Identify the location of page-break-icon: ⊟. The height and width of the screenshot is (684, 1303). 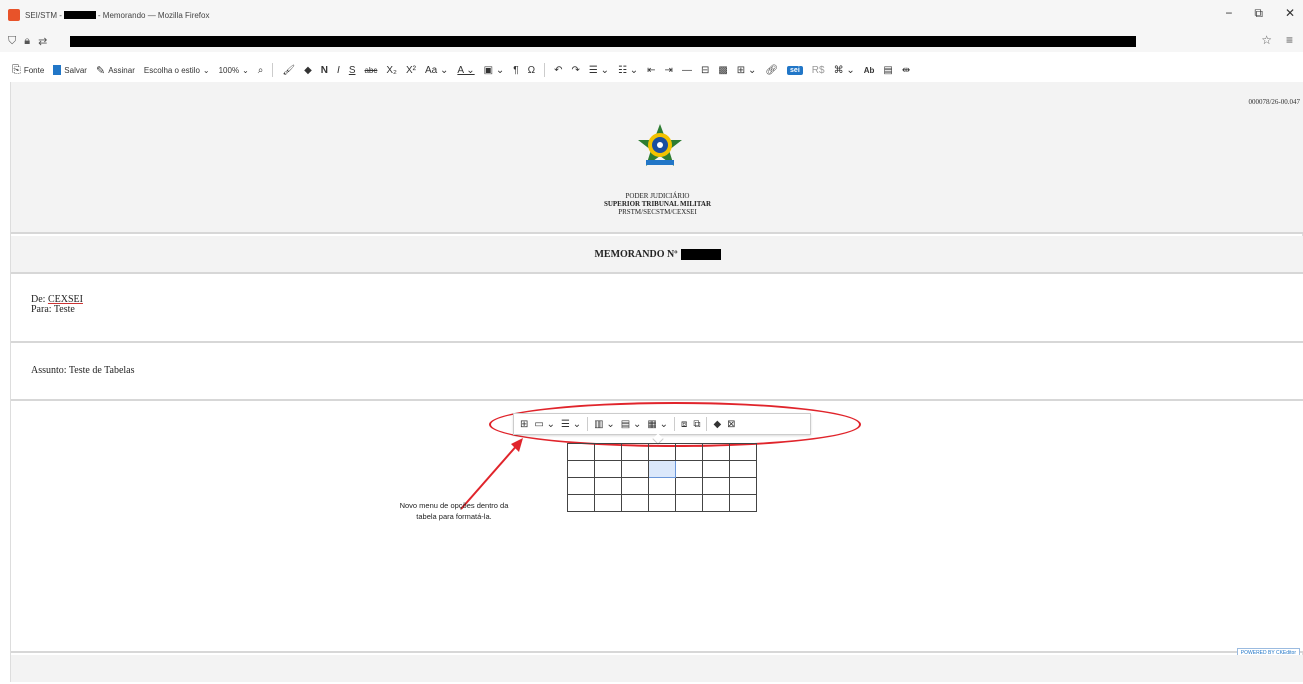
(705, 70).